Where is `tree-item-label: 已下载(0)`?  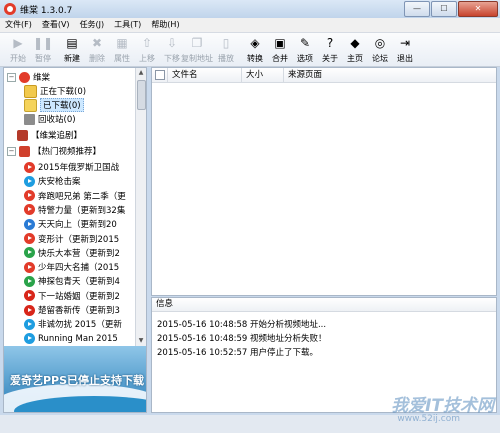 tree-item-label: 已下载(0) is located at coordinates (62, 105).